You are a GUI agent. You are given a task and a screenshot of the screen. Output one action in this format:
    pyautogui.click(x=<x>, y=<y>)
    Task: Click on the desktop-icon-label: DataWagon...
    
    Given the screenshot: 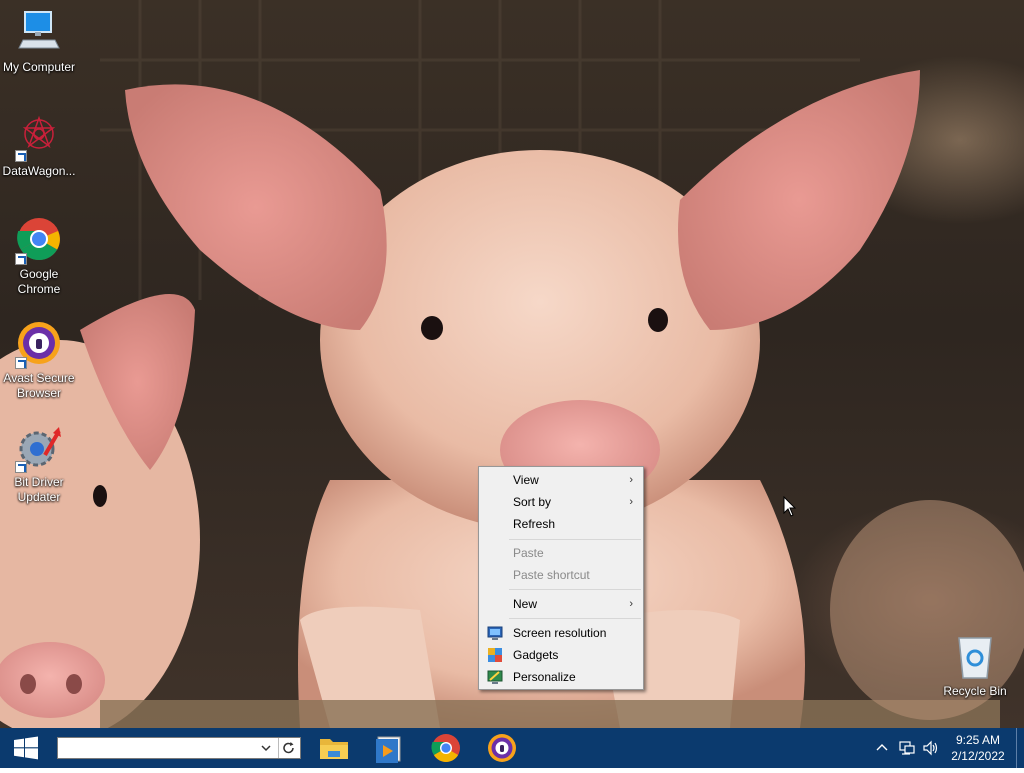 What is the action you would take?
    pyautogui.click(x=39, y=171)
    